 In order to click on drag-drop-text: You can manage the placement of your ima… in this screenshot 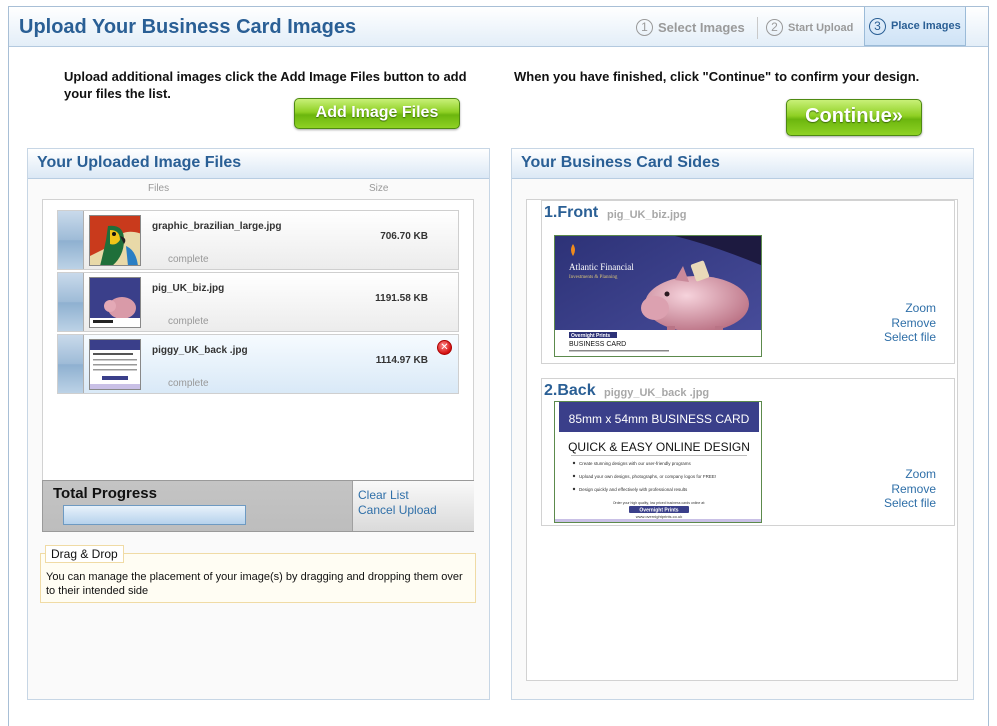, I will do `click(254, 584)`.